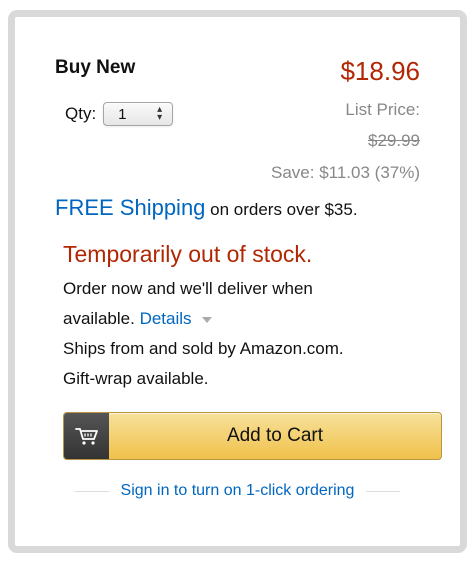  What do you see at coordinates (382, 109) in the screenshot?
I see `list-price-label: List Price:` at bounding box center [382, 109].